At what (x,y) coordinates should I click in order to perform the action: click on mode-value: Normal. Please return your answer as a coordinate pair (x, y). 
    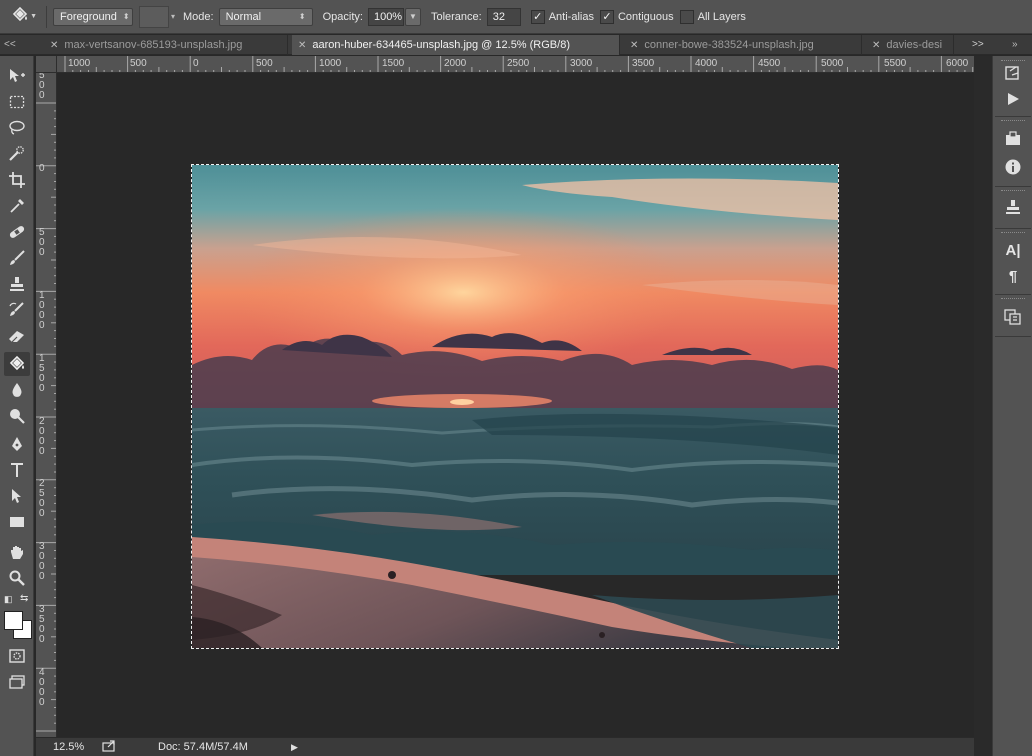
    Looking at the image, I should click on (243, 16).